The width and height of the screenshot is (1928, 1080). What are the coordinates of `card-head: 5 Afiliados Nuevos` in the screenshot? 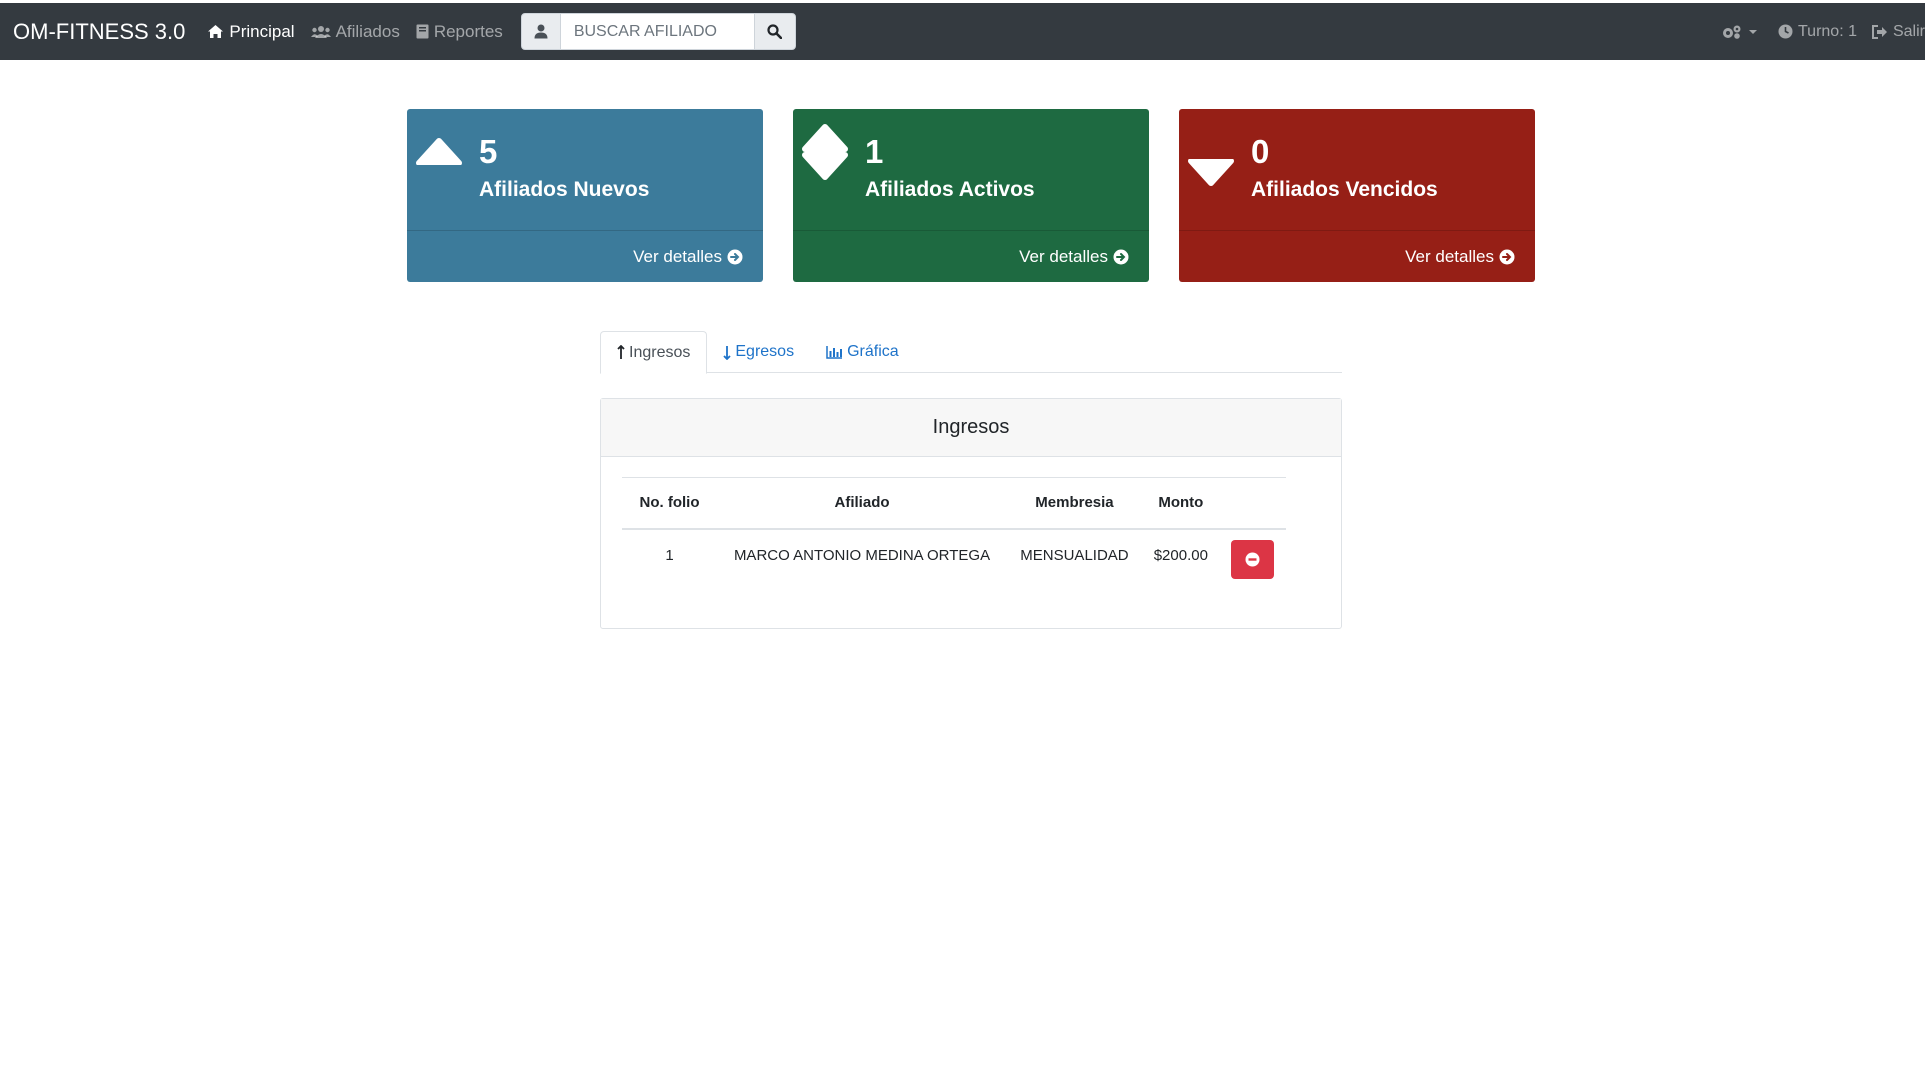 It's located at (585, 170).